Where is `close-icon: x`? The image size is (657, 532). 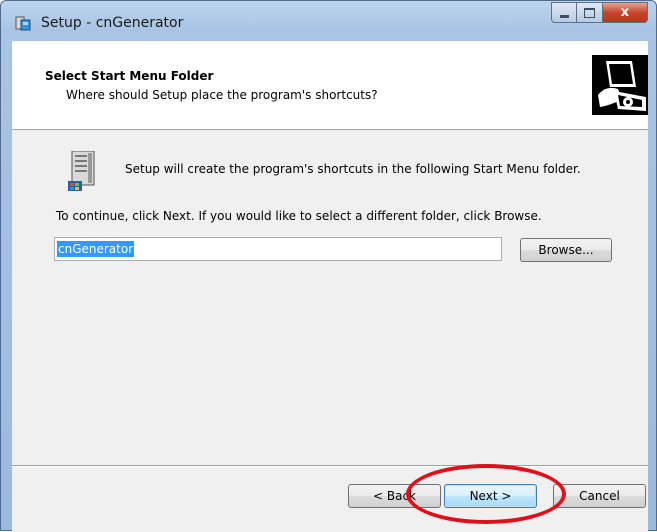
close-icon: x is located at coordinates (625, 12).